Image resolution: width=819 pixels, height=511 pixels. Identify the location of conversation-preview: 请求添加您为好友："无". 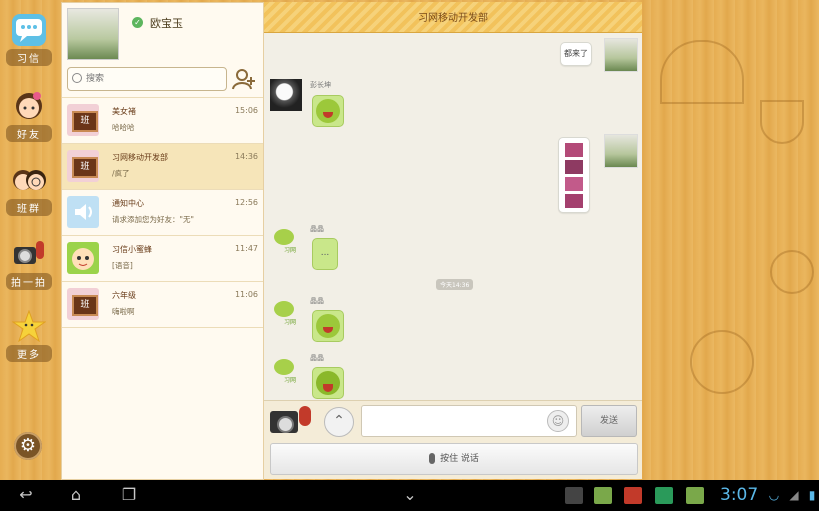
(153, 219).